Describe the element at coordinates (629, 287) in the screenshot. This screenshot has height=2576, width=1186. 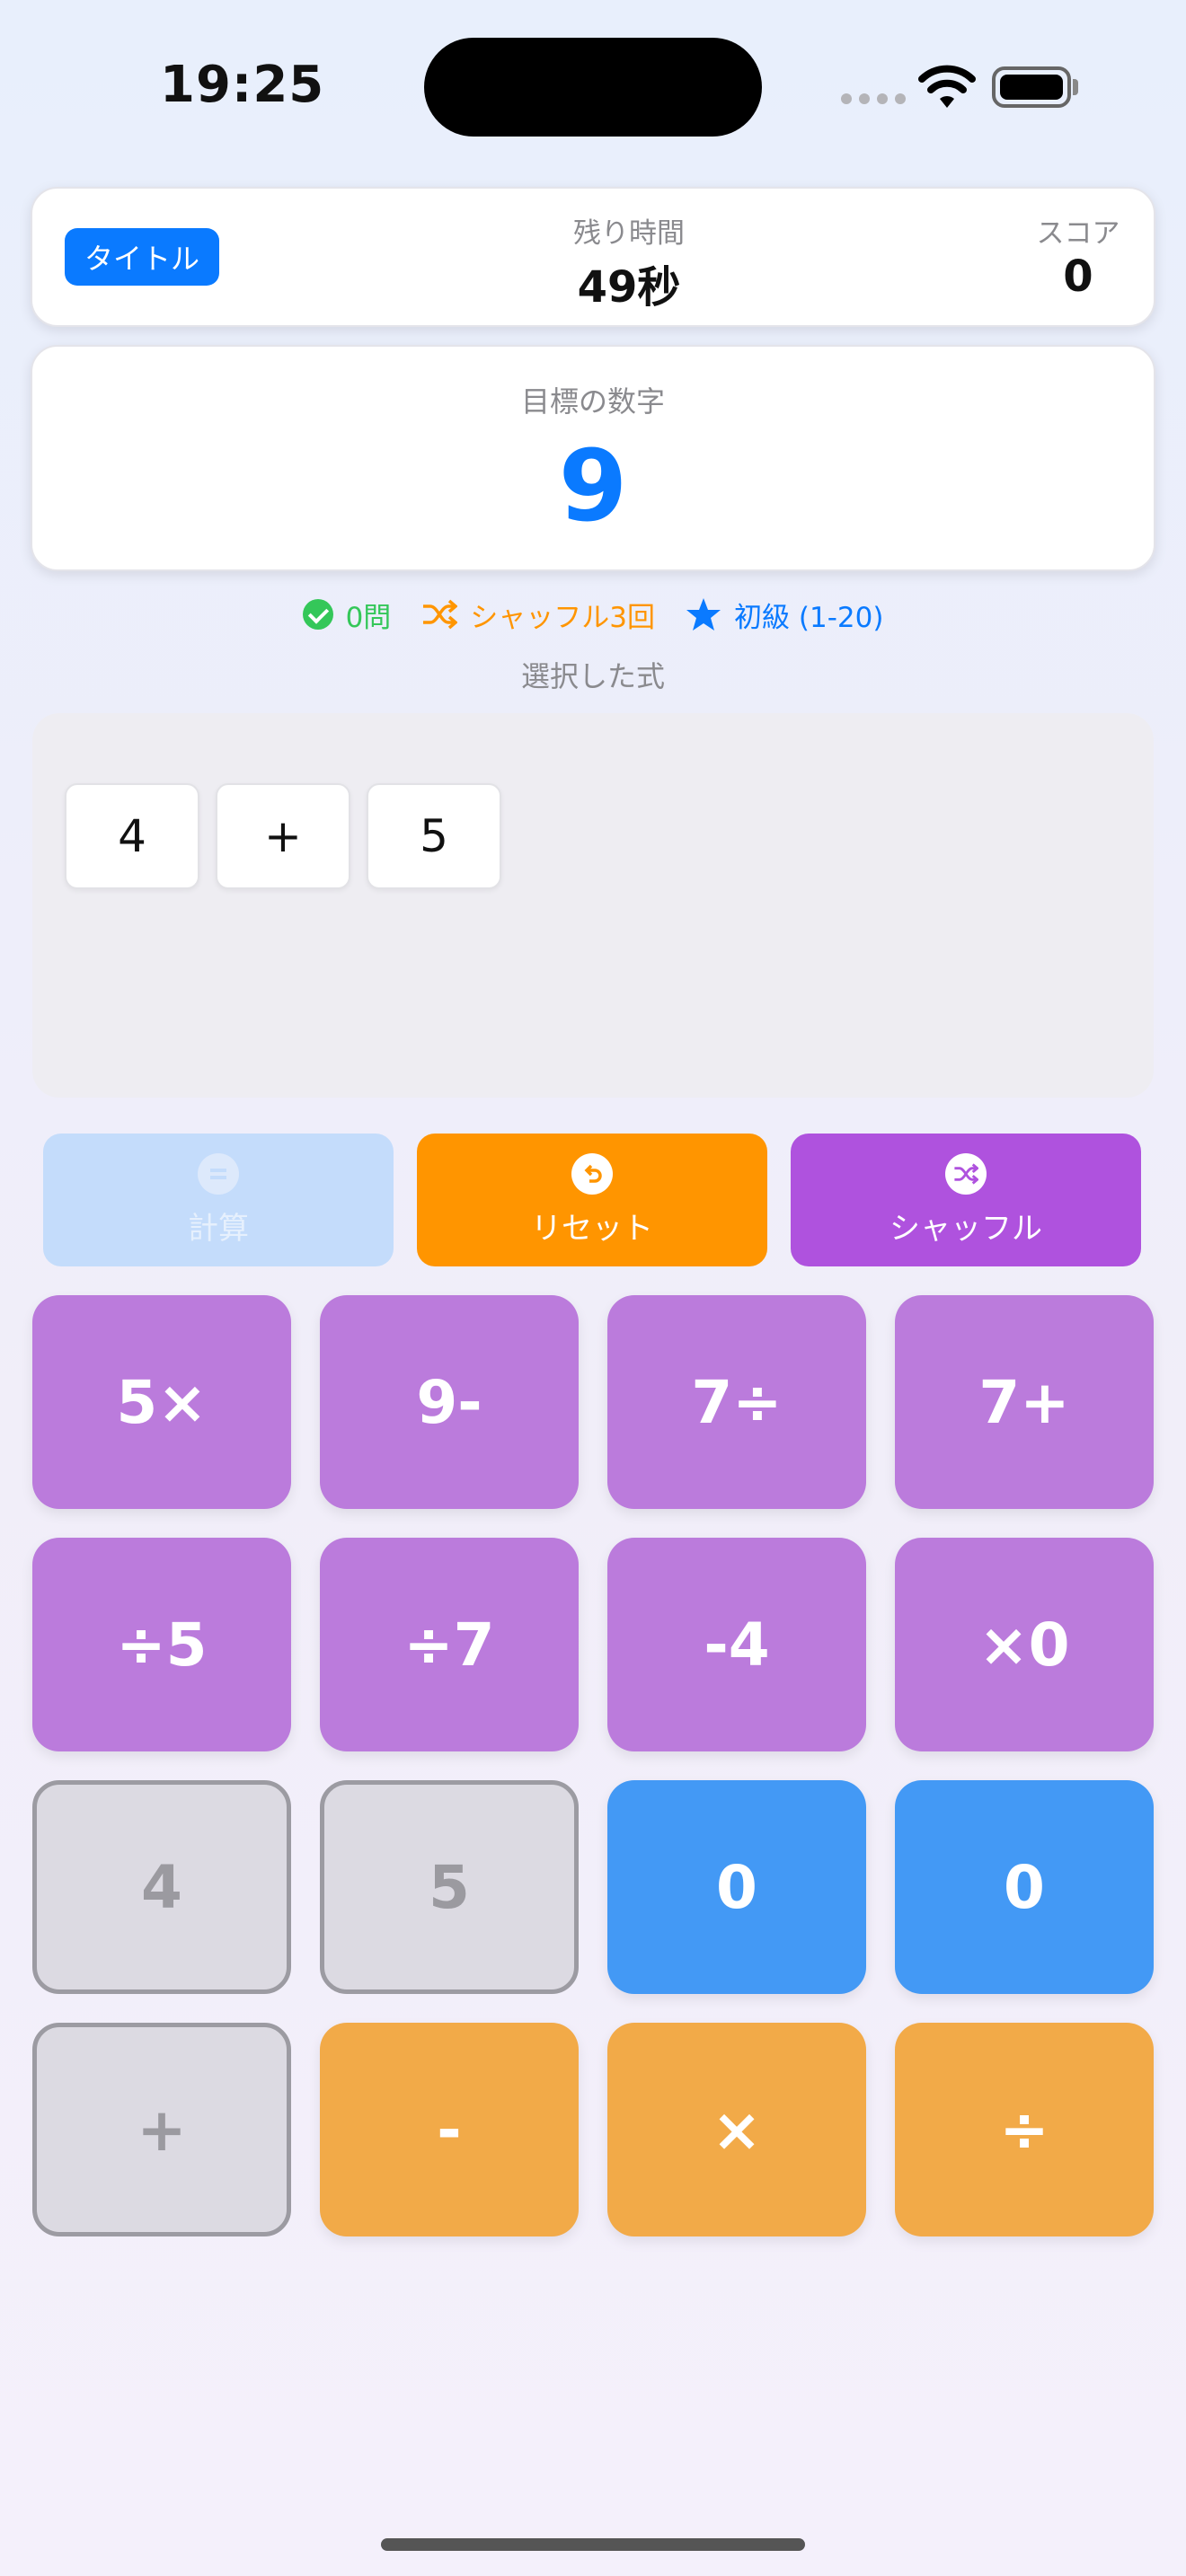
I see `time-remaining-value: 49秒` at that location.